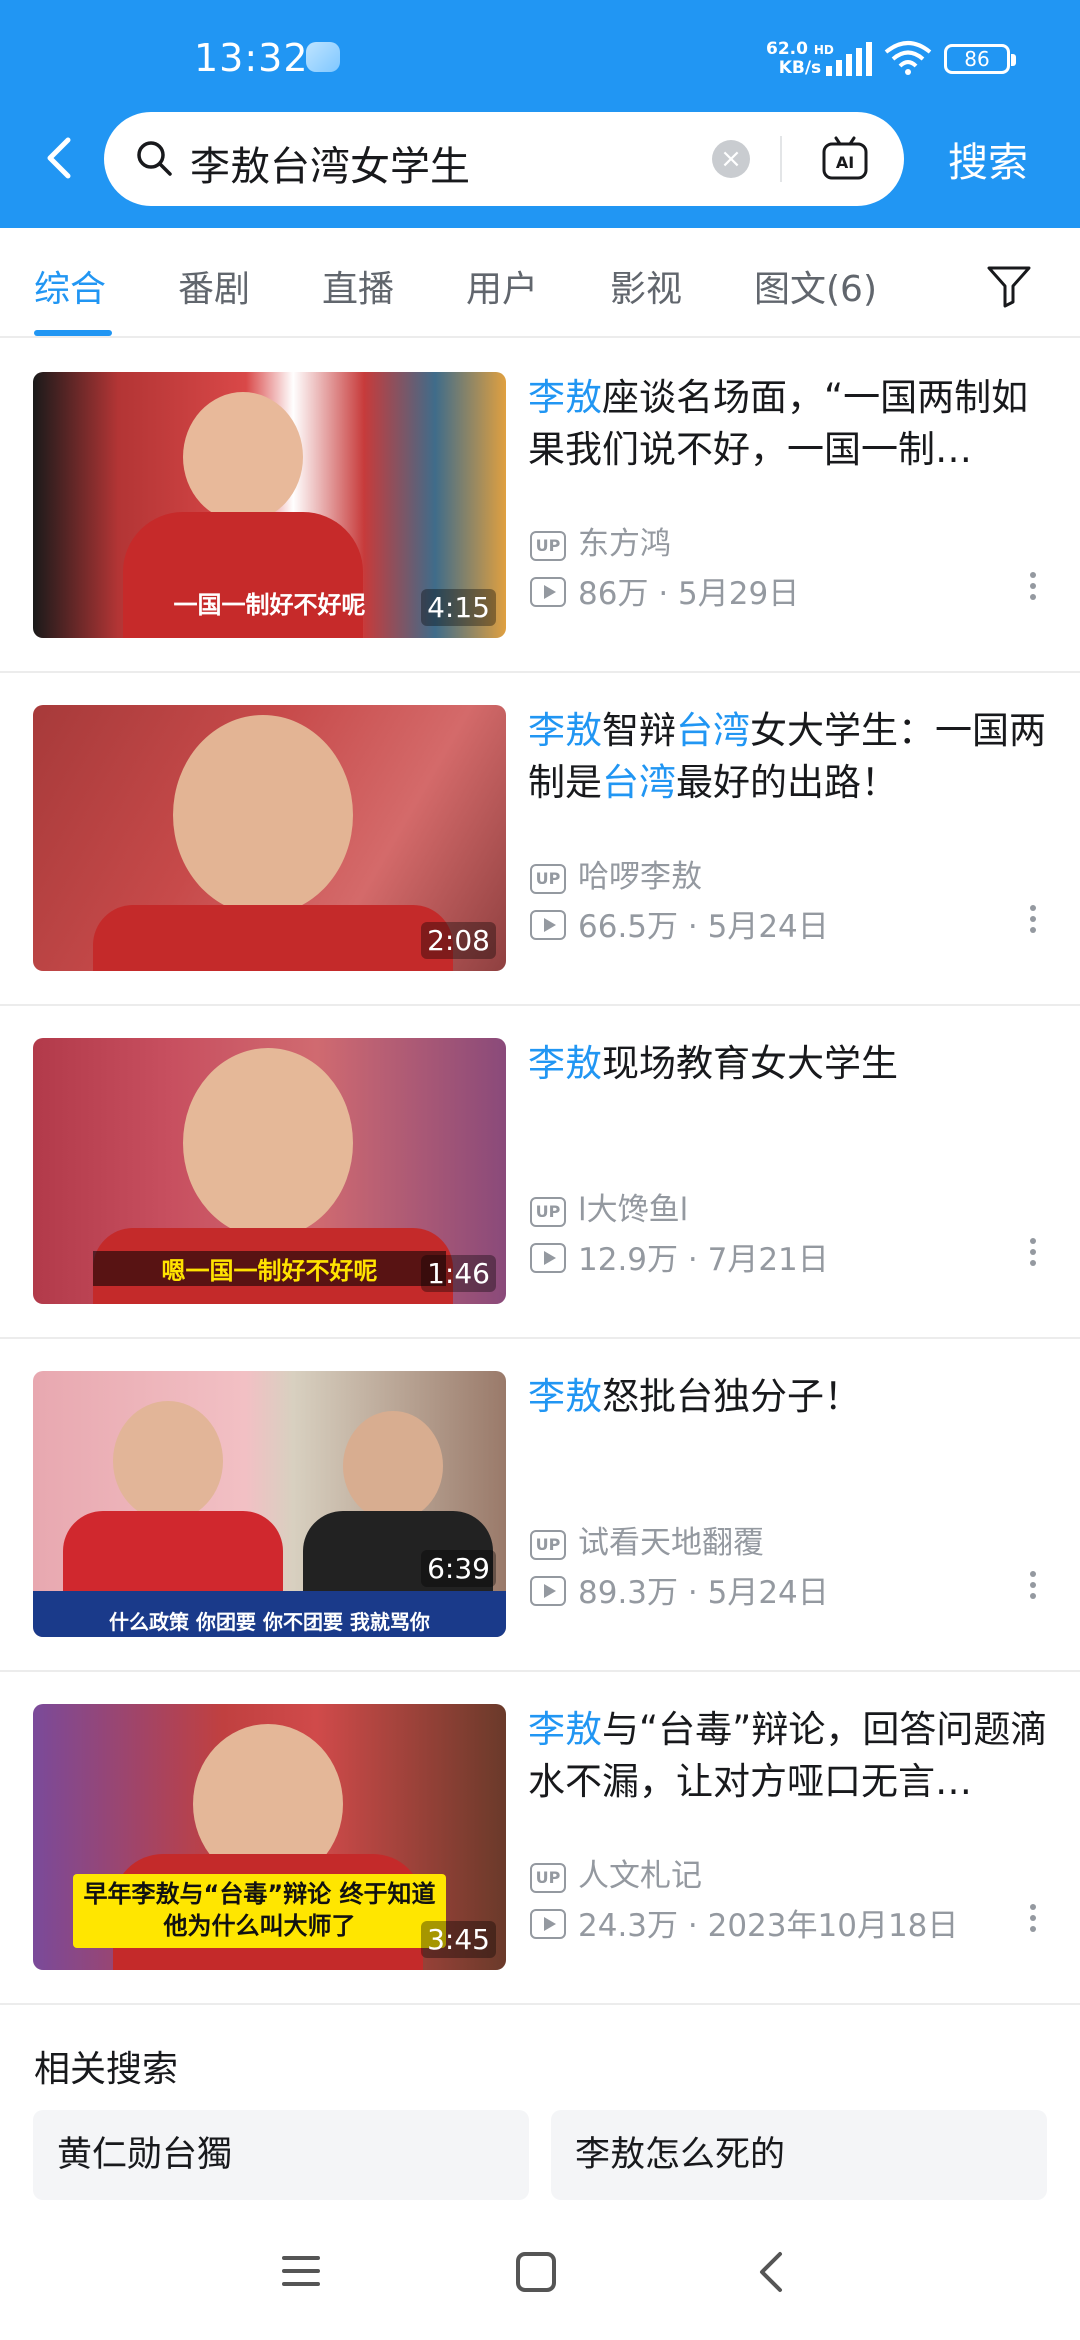 The height and width of the screenshot is (2340, 1080). I want to click on search-button: 搜索, so click(988, 159).